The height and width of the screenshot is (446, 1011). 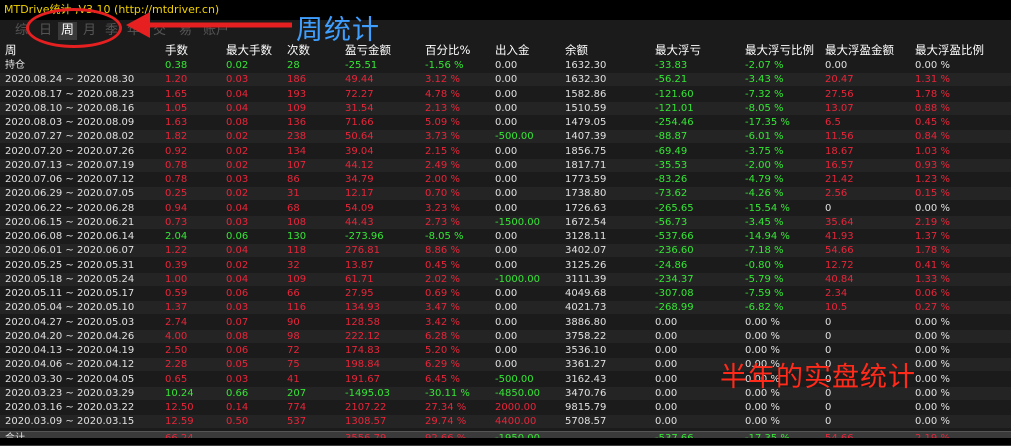 I want to click on cell-max-floating-loss-ratio: -4.79 %, so click(x=764, y=179).